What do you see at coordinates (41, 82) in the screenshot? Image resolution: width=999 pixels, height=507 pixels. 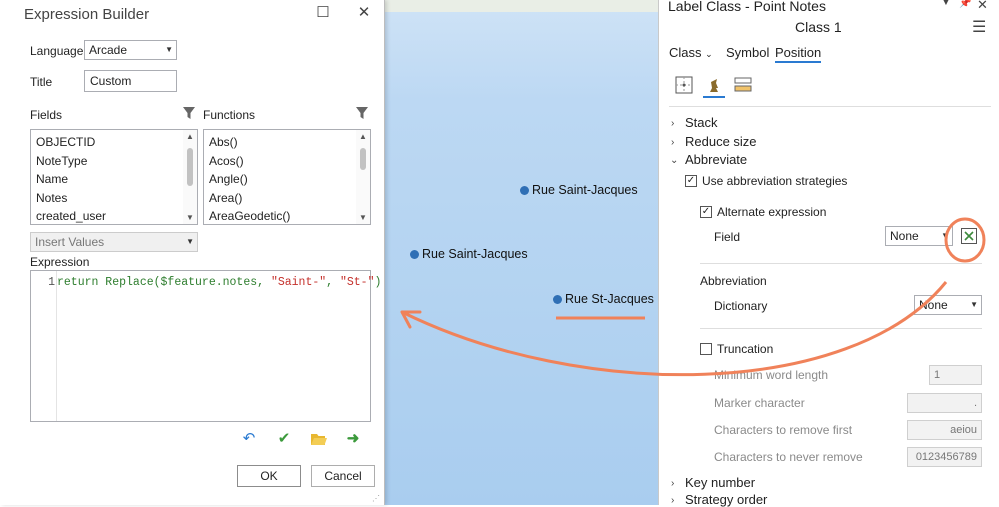 I see `title-label: Title` at bounding box center [41, 82].